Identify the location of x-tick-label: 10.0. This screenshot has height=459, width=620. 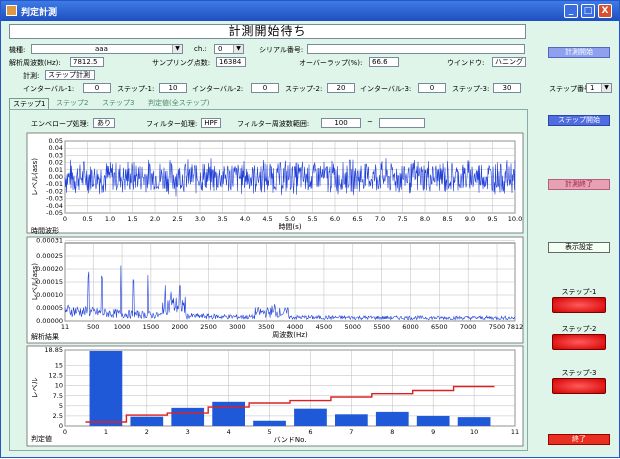
(515, 219).